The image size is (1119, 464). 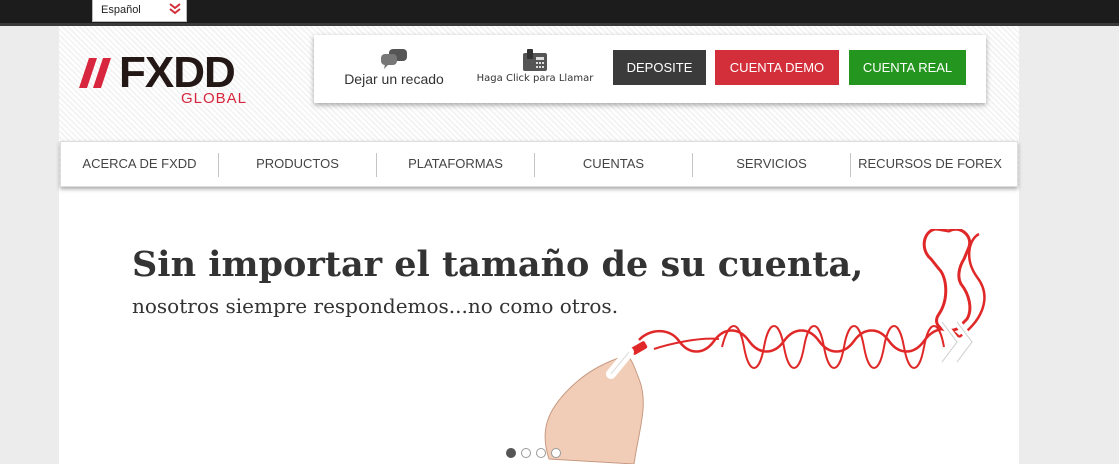 What do you see at coordinates (535, 60) in the screenshot?
I see `desk-phone-icon` at bounding box center [535, 60].